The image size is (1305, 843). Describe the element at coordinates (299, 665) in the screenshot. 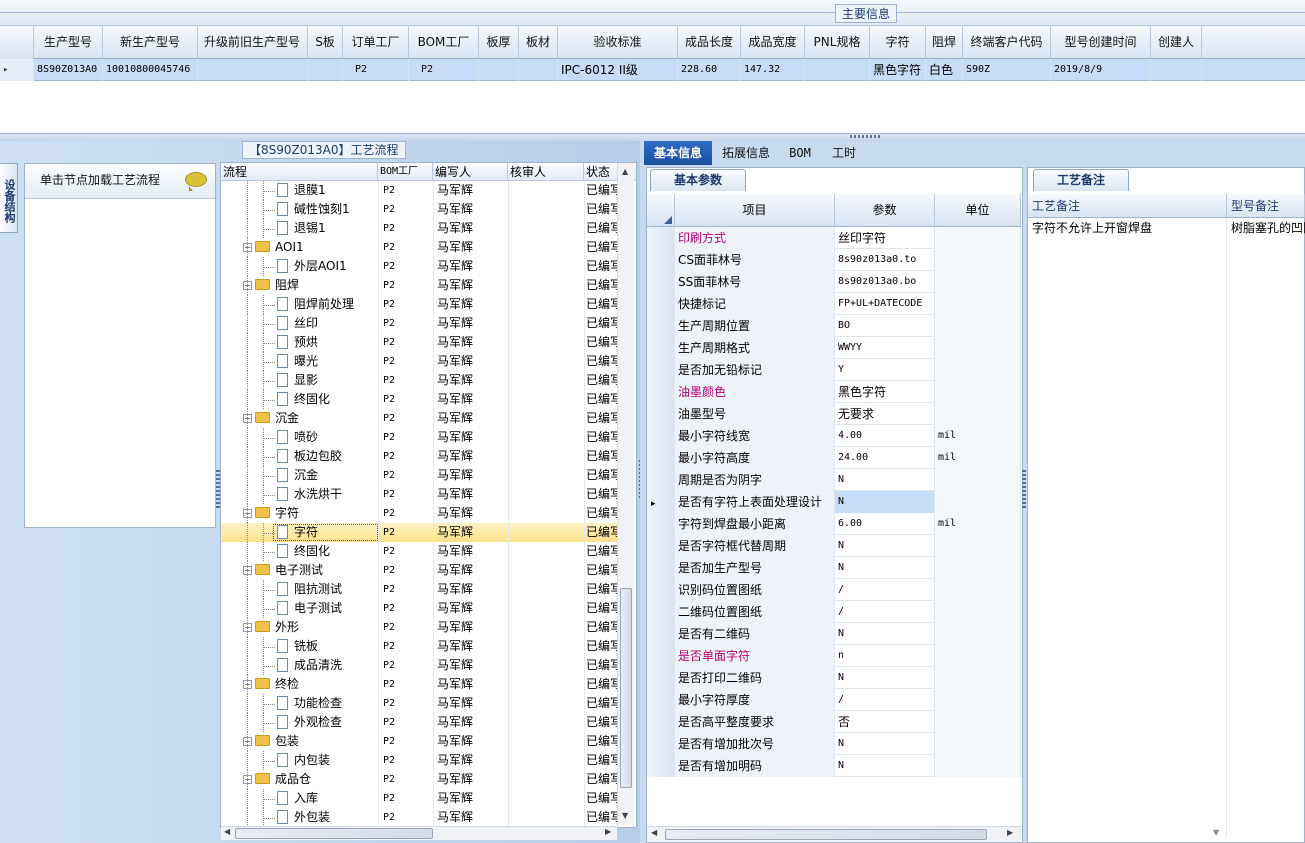

I see `tree-node: 成品清洗` at that location.